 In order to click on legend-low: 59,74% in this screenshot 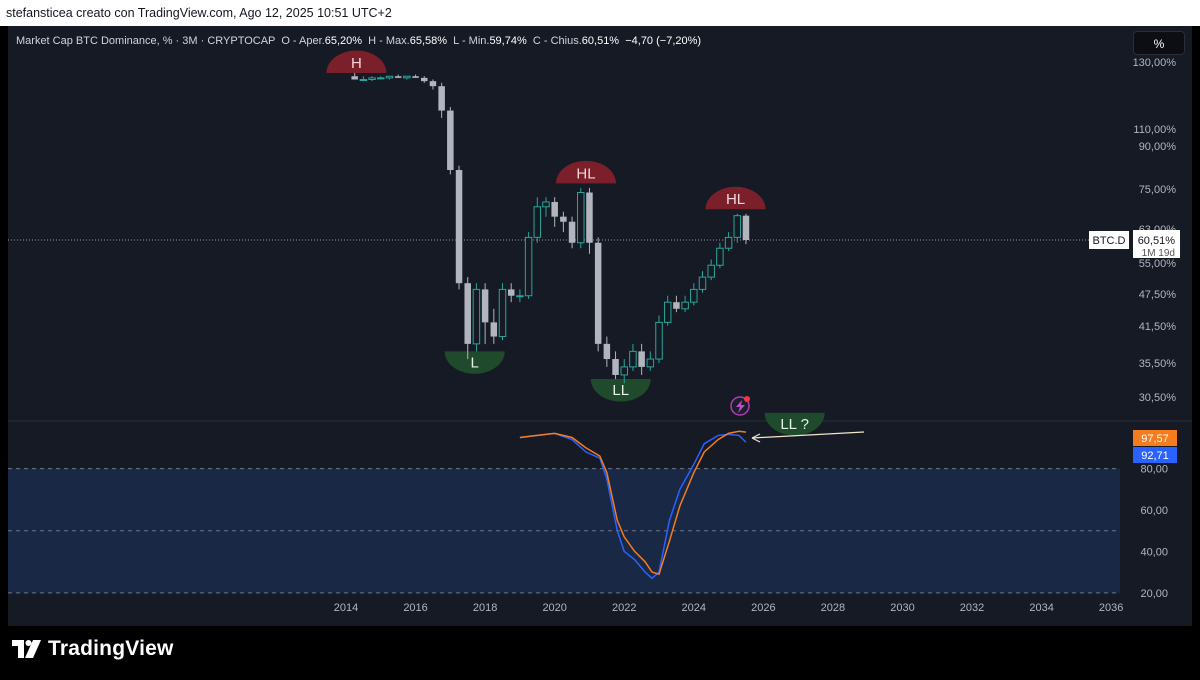, I will do `click(508, 41)`.